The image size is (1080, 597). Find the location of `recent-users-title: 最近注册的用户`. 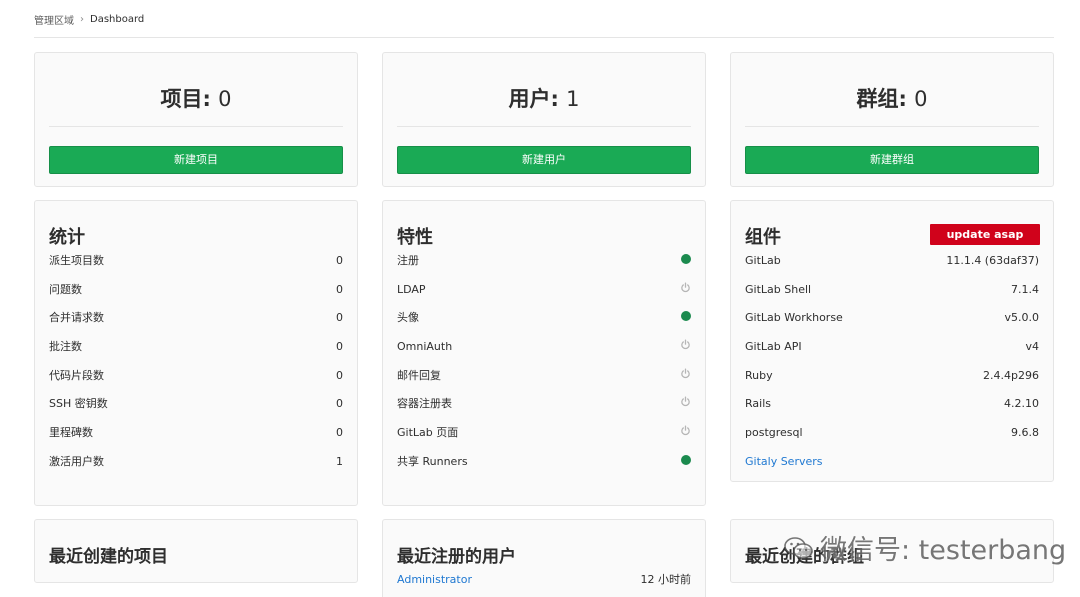

recent-users-title: 最近注册的用户 is located at coordinates (456, 557).